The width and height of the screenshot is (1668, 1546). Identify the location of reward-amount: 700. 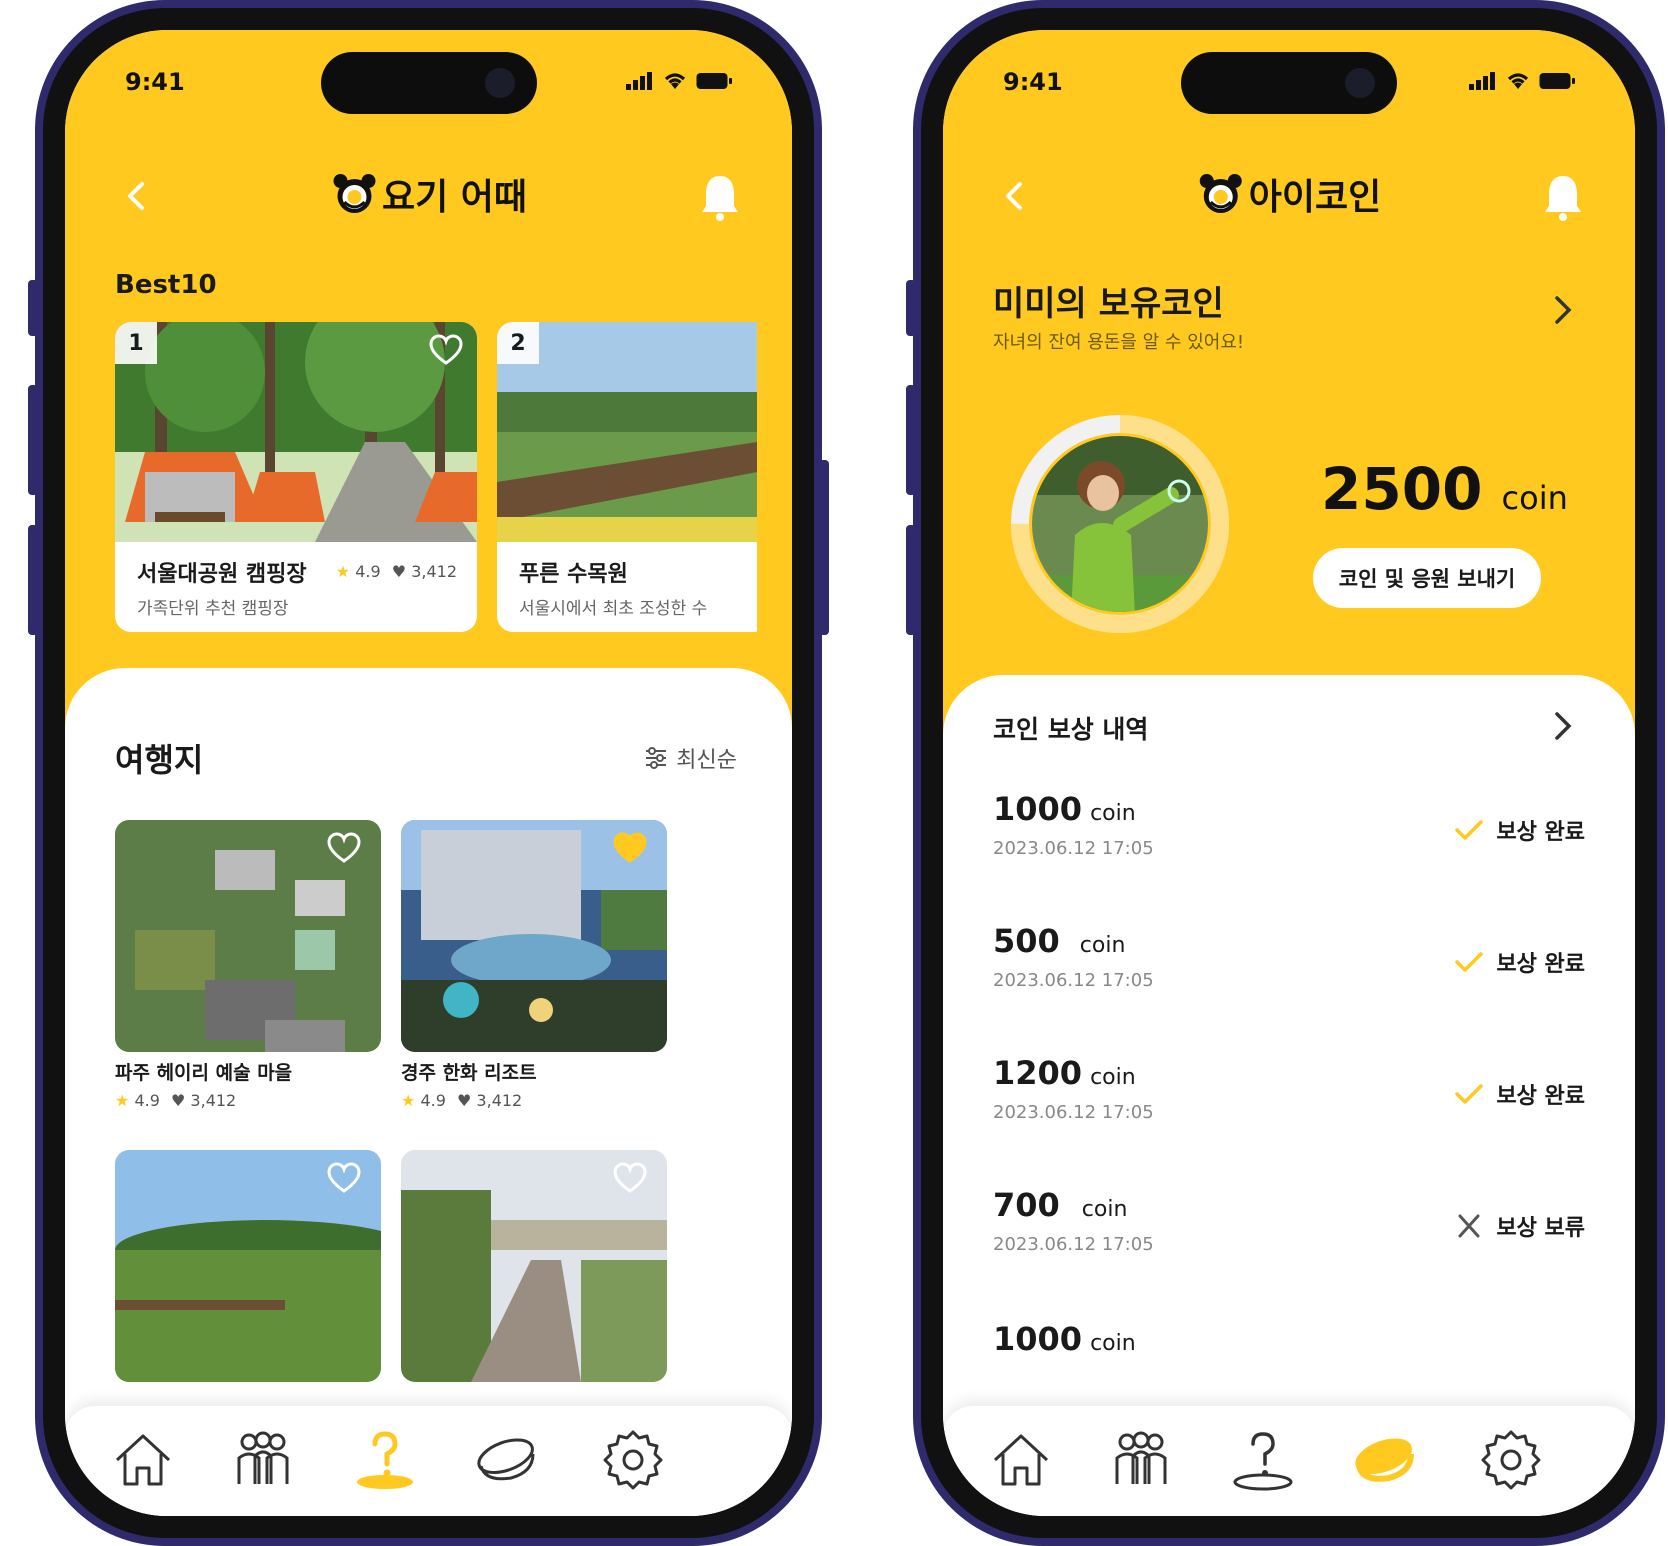
(1026, 1205).